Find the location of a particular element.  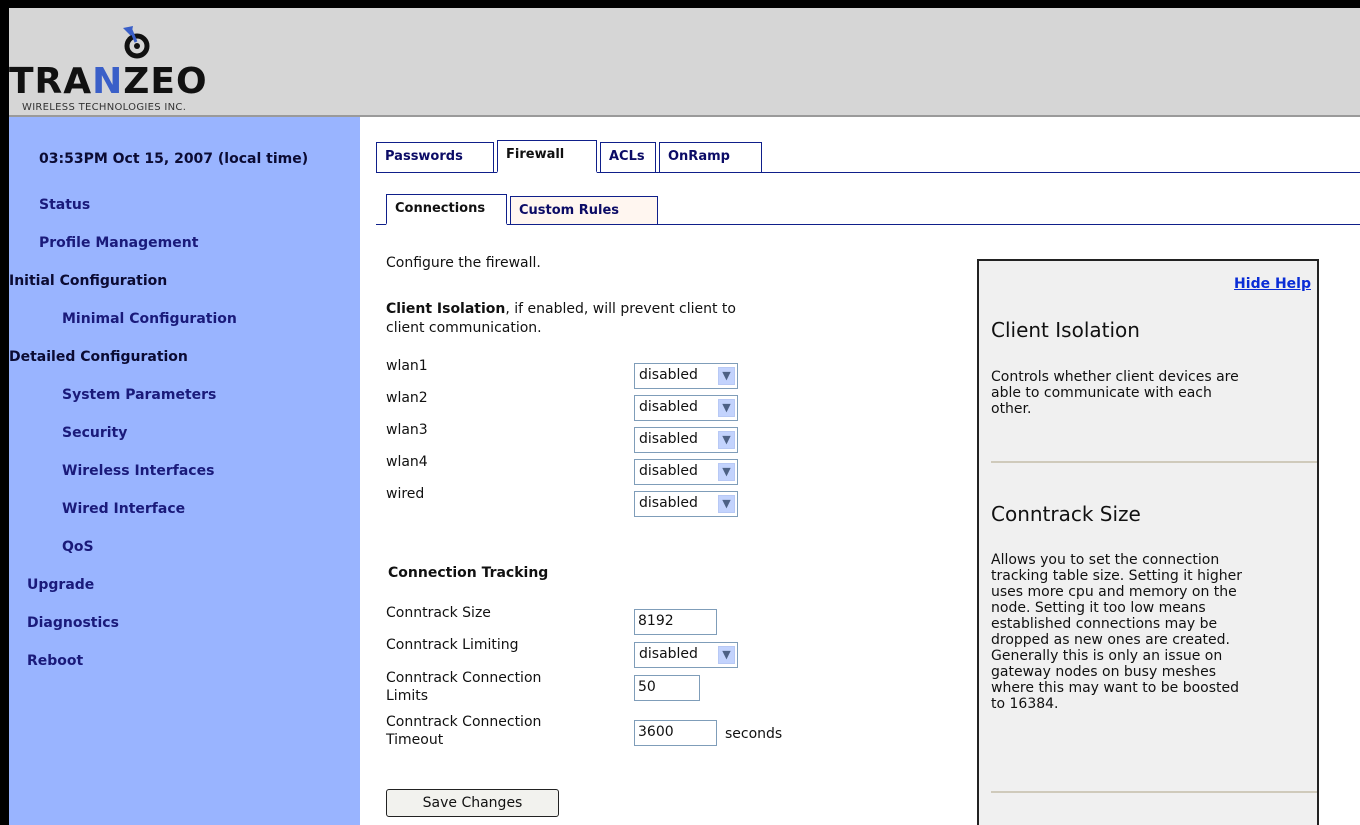

header: TRANZEO WIRELESS TECHNOLOGIES INC. is located at coordinates (684, 62).